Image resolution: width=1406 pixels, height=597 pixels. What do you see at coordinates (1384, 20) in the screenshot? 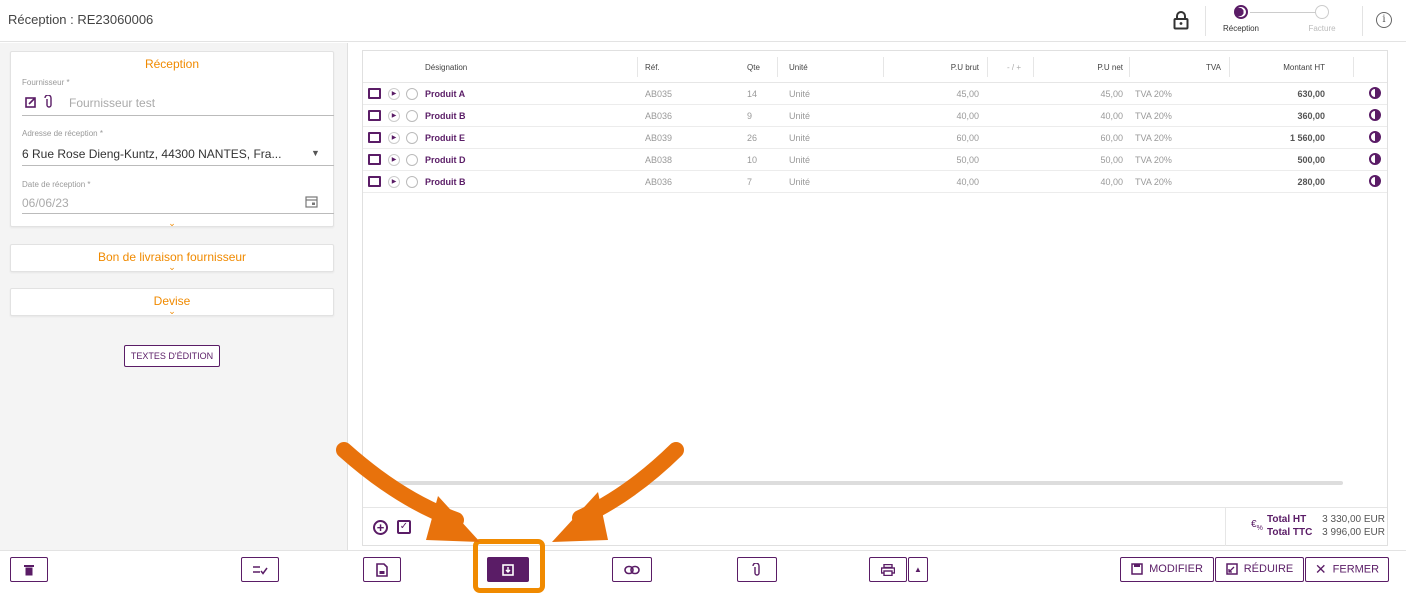
I see `info-icon: i` at bounding box center [1384, 20].